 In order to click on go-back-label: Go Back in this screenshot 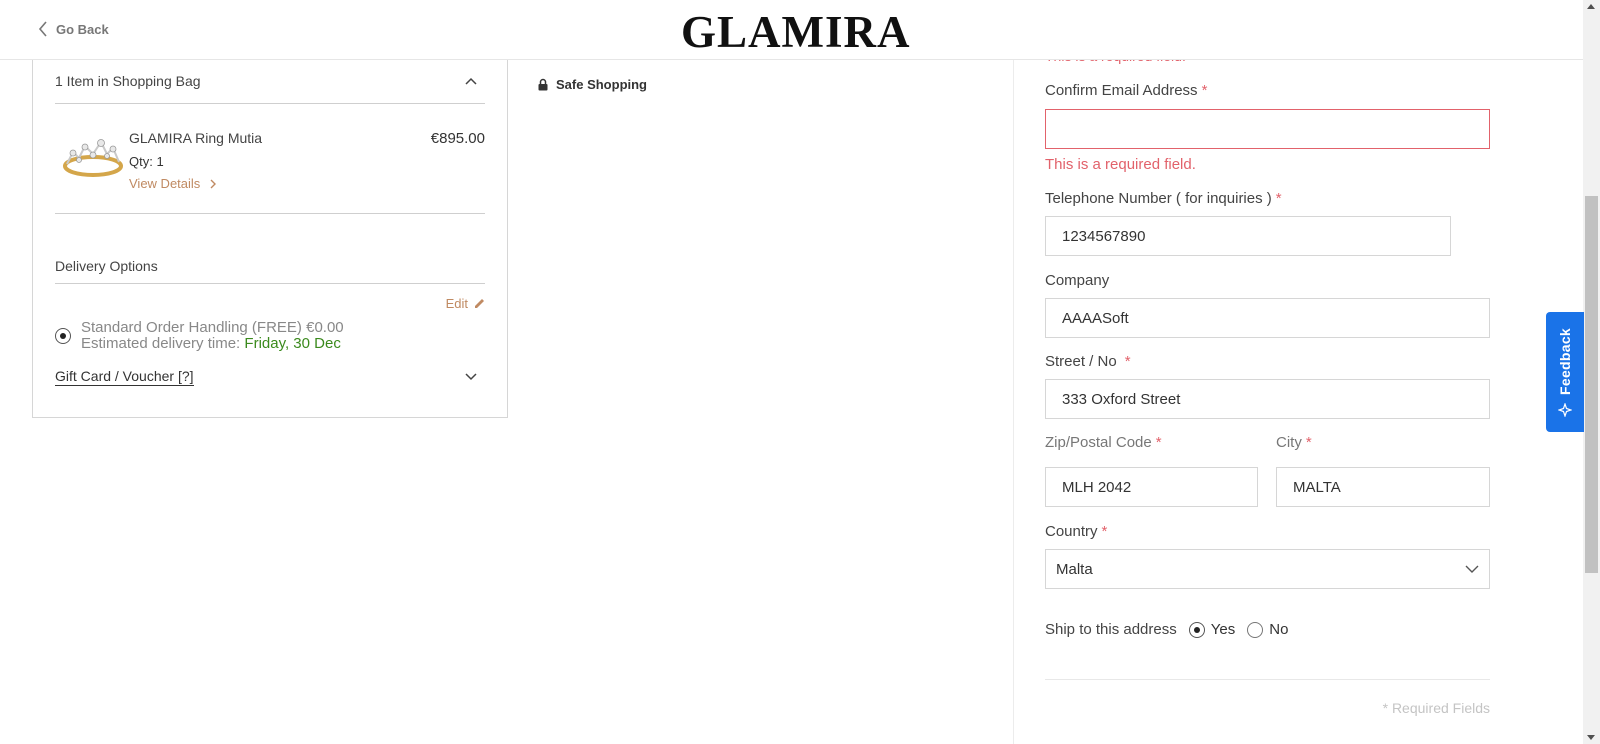, I will do `click(82, 29)`.